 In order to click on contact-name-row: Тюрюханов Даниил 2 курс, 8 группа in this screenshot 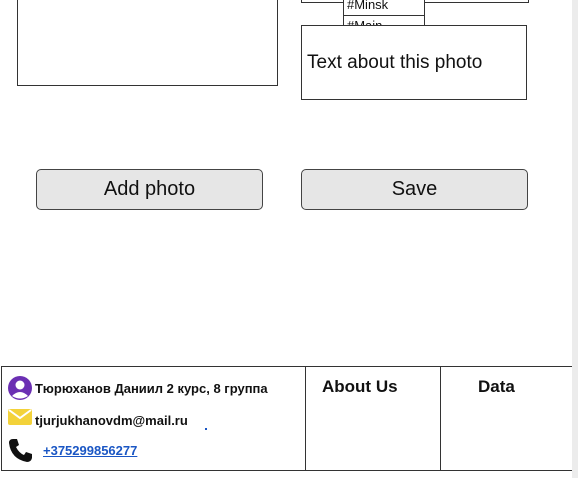, I will do `click(137, 388)`.